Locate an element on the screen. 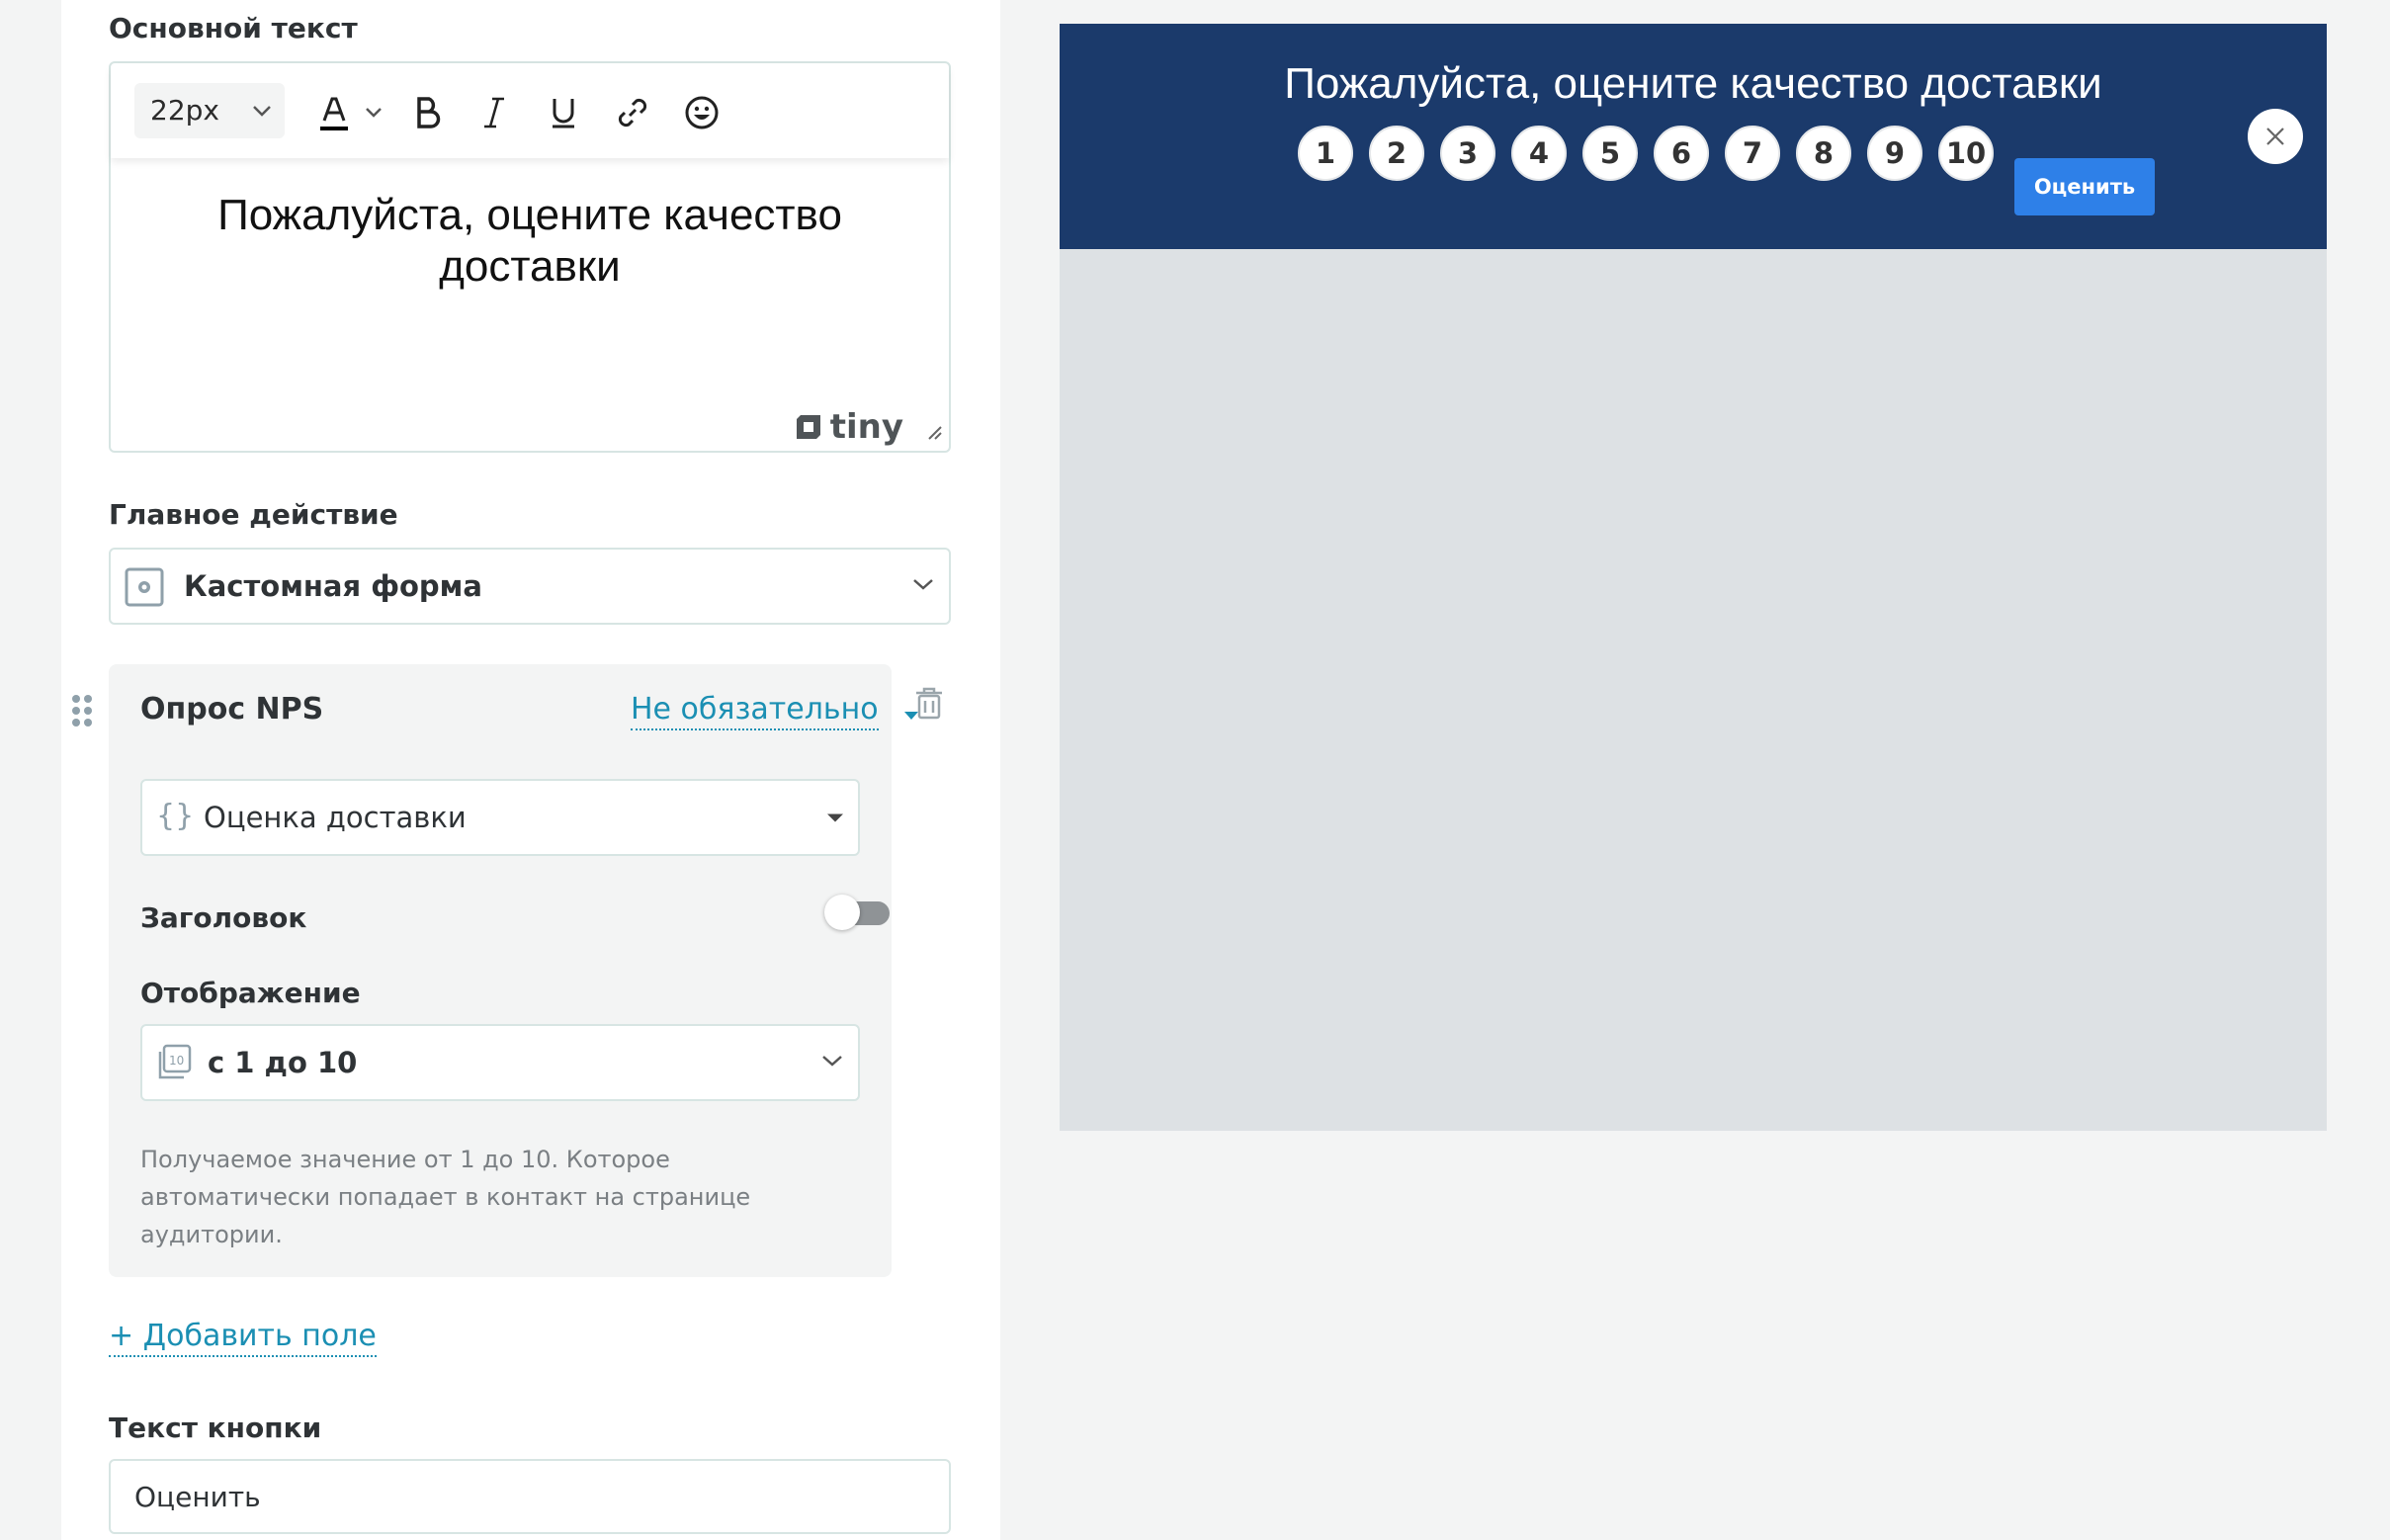 Image resolution: width=2390 pixels, height=1540 pixels. score-button: 8 is located at coordinates (1823, 153).